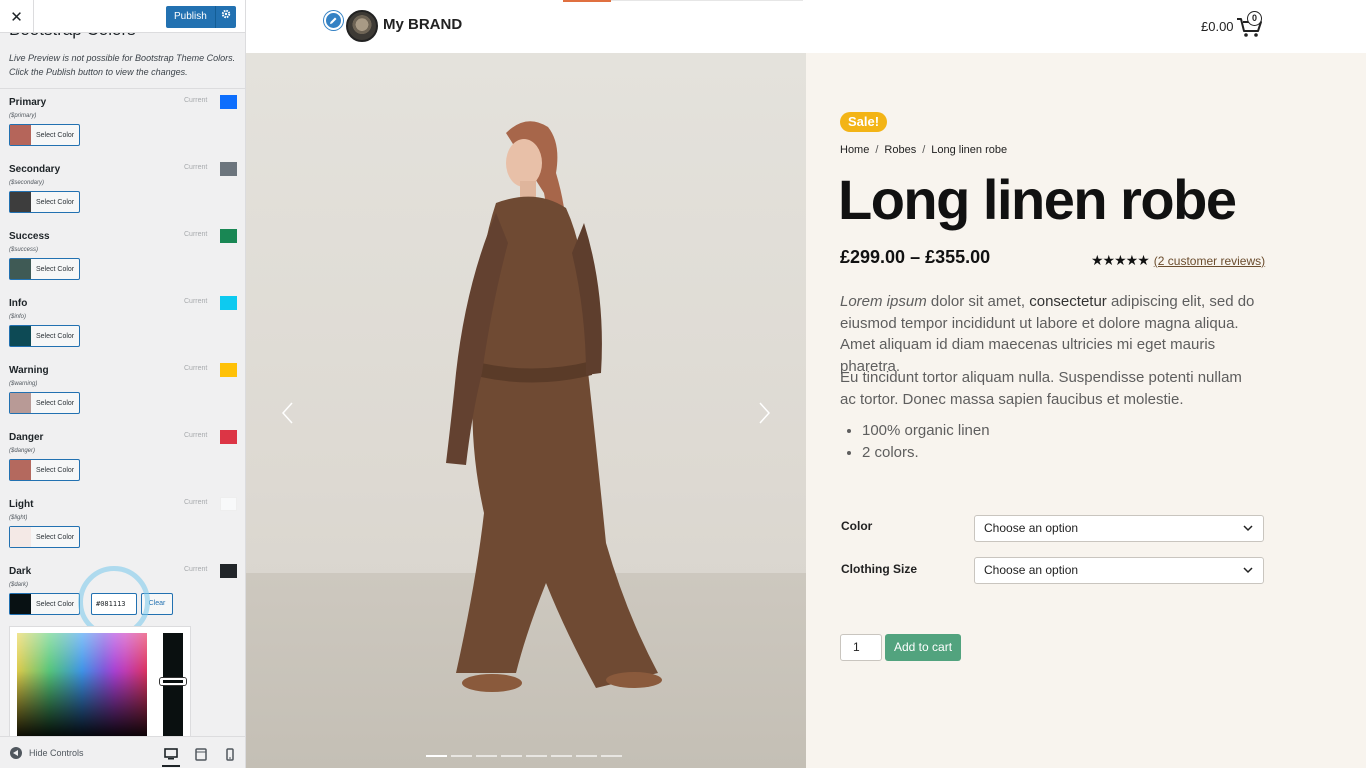 Image resolution: width=1366 pixels, height=768 pixels. I want to click on nav-underline, so click(707, 0).